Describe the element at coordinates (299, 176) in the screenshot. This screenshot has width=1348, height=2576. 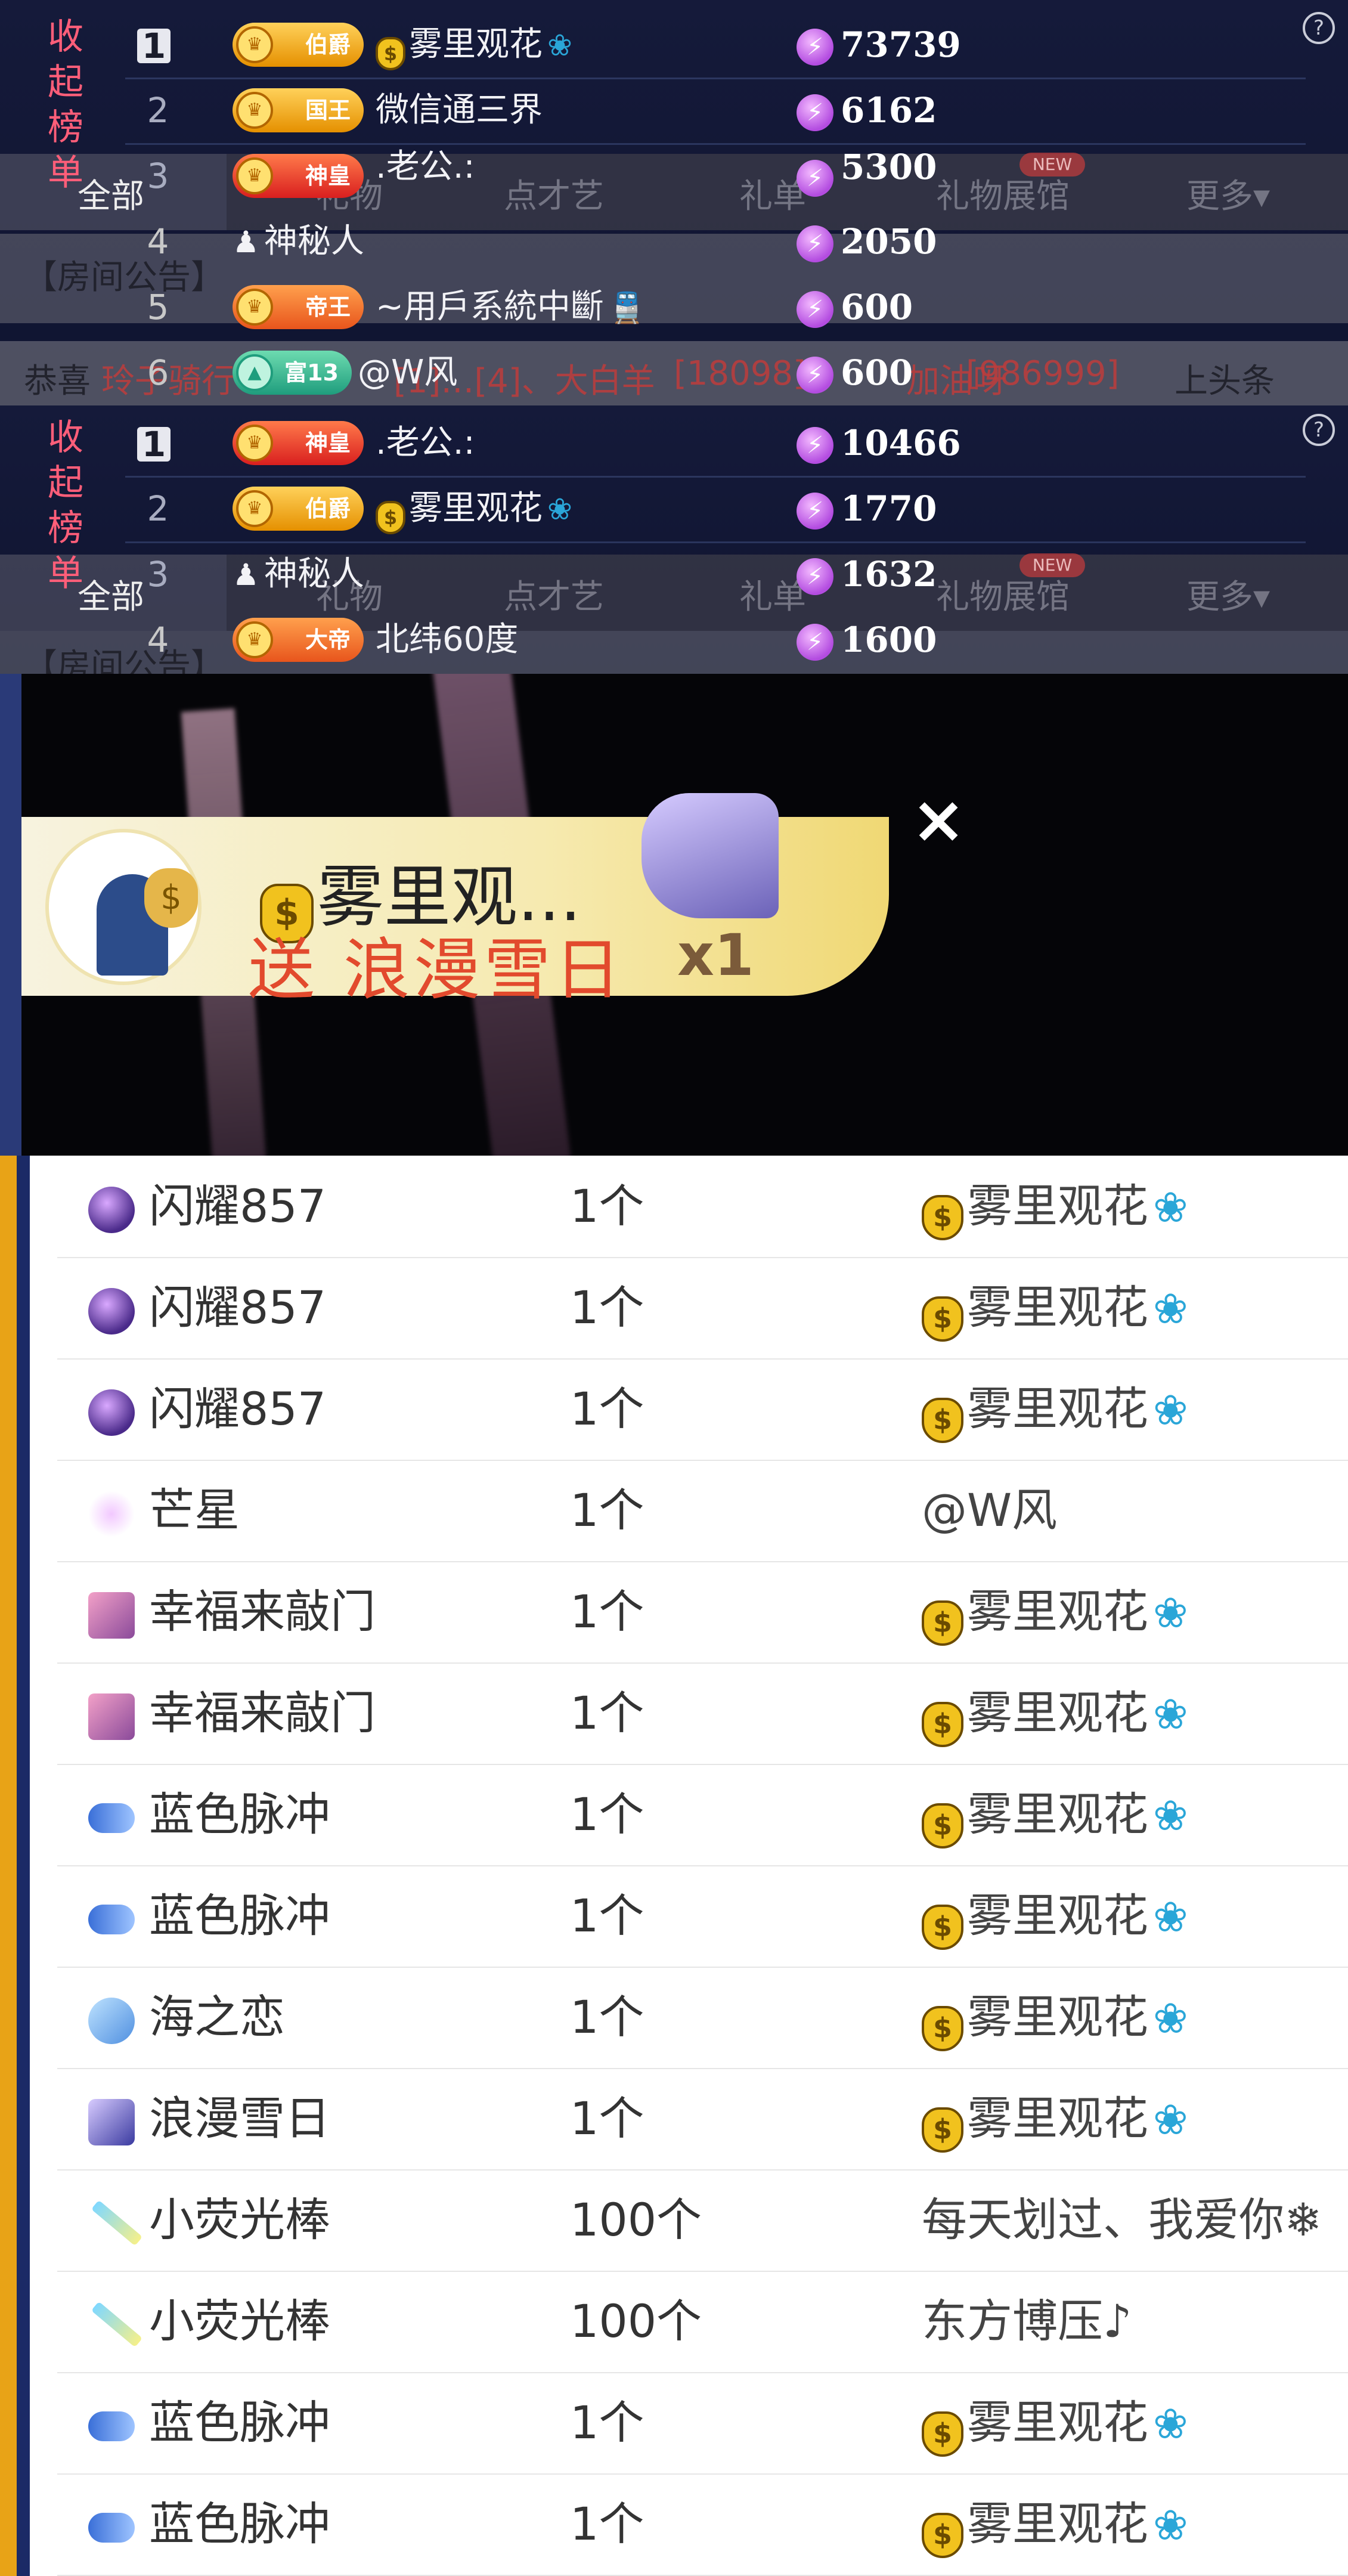
I see `noble-badge-emperor: ♛ 神皇` at that location.